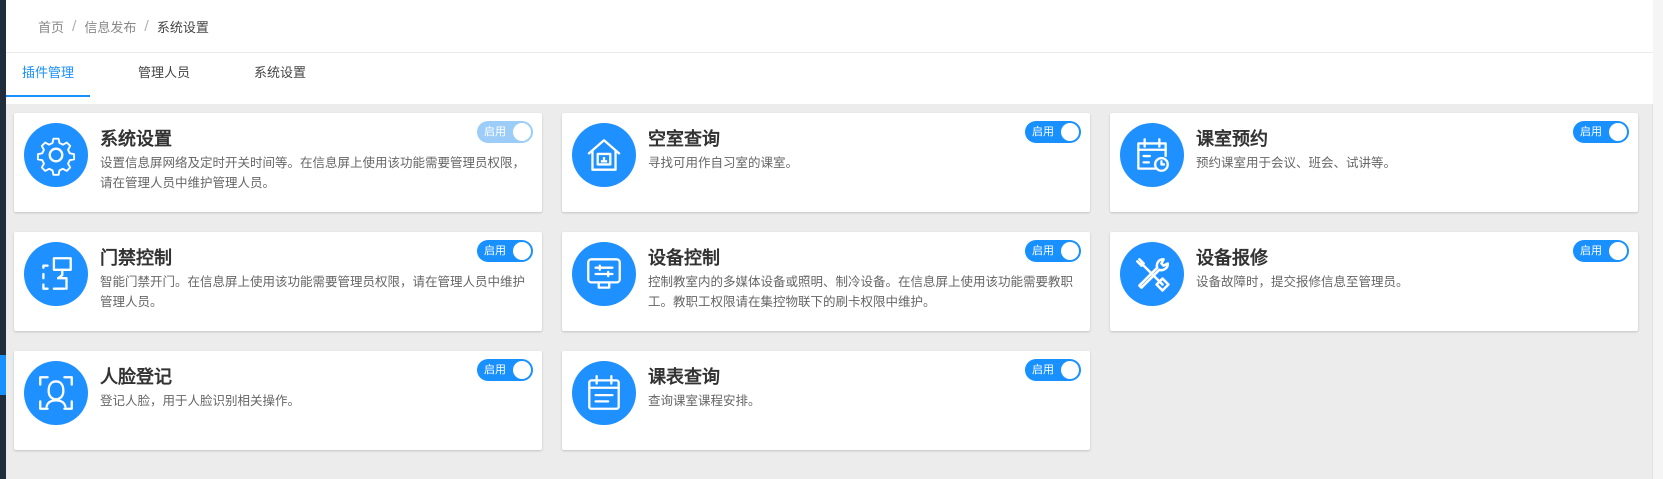  Describe the element at coordinates (110, 26) in the screenshot. I see `breadcrumb-section: 信息发布` at that location.